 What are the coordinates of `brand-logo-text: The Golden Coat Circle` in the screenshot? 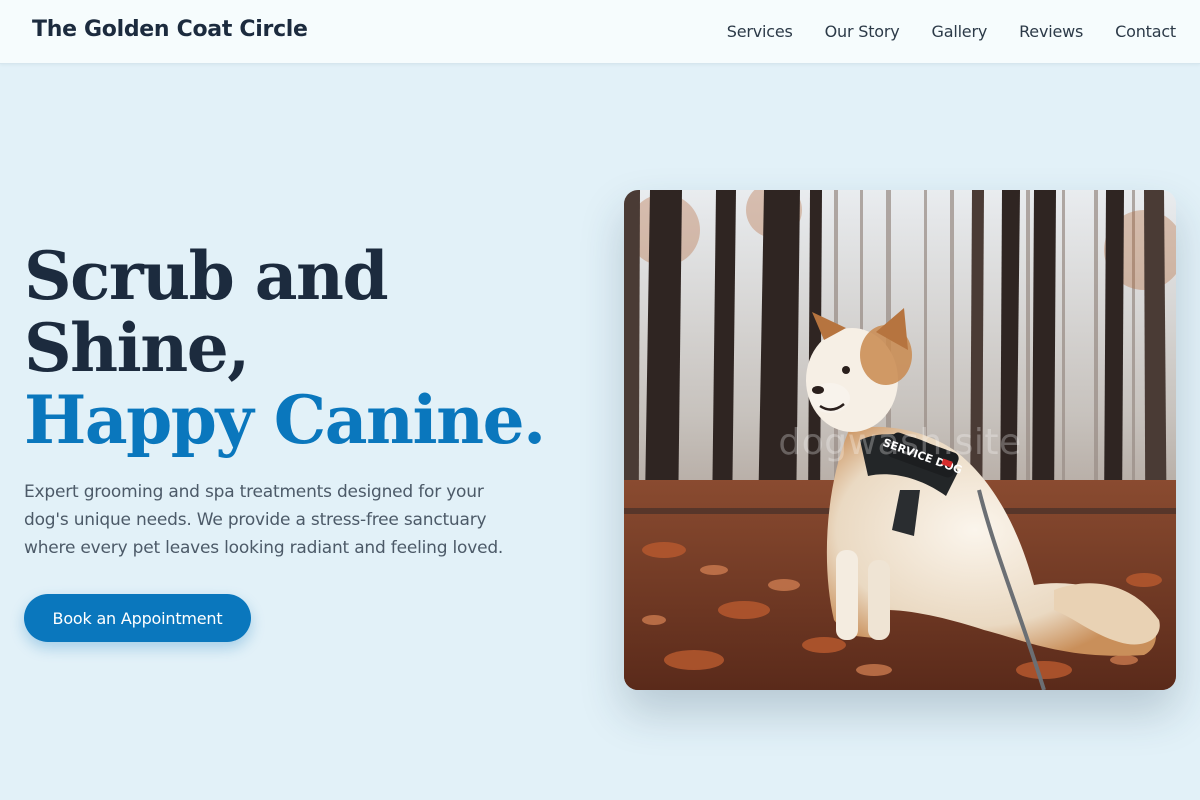 It's located at (170, 29).